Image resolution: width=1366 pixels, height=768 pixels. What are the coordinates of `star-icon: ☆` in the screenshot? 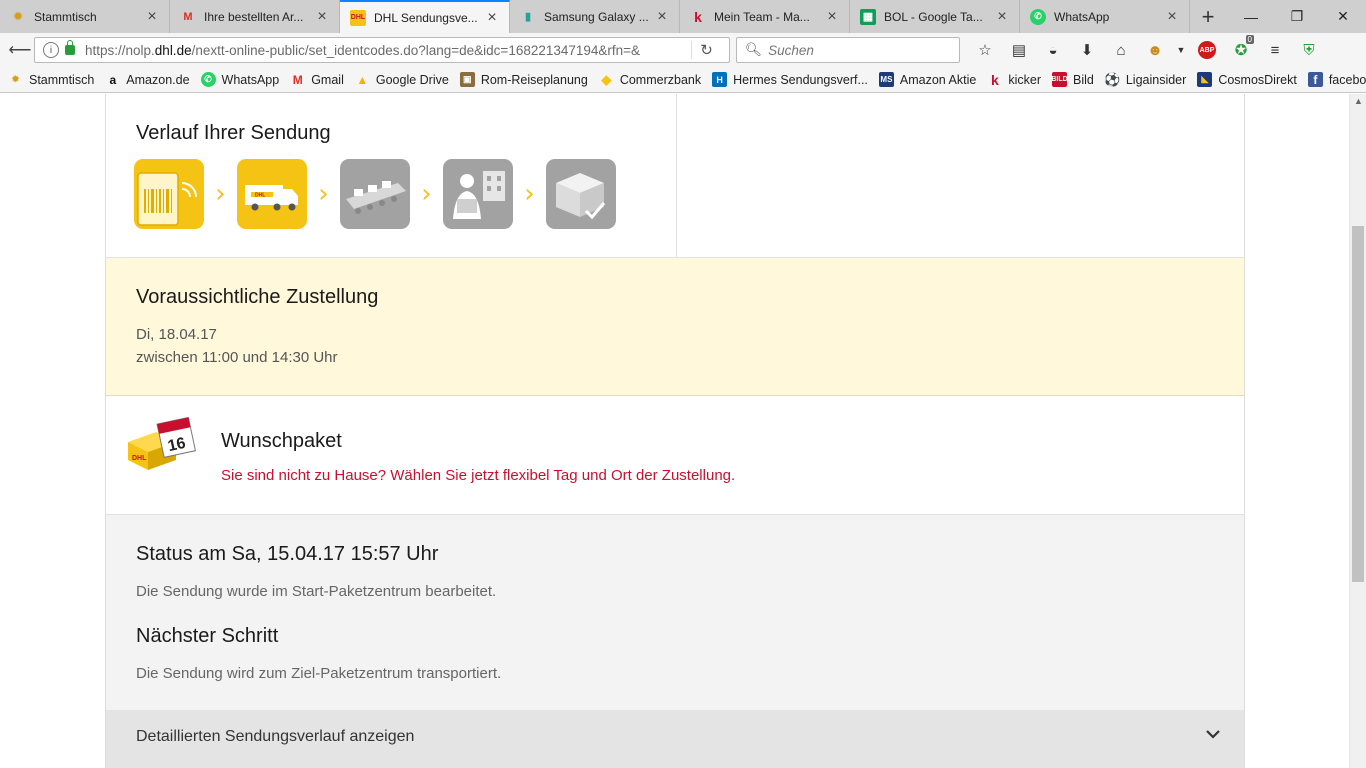 It's located at (985, 50).